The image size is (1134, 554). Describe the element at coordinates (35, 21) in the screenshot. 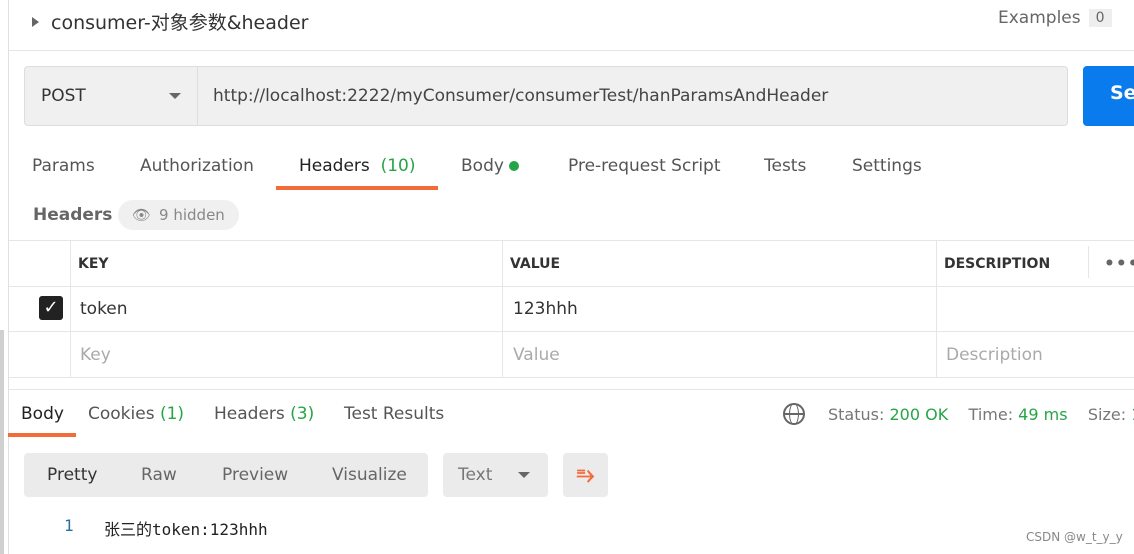

I see `expand-icon` at that location.